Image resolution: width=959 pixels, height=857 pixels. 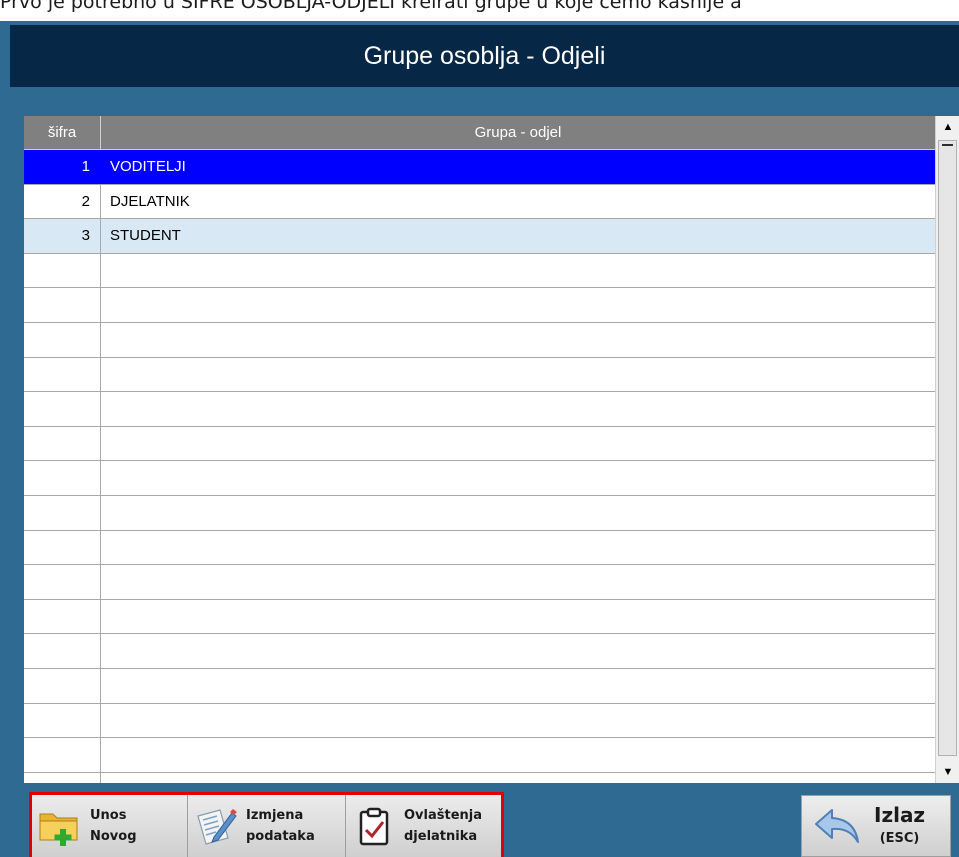 I want to click on exit-title: Izlaz, so click(x=900, y=815).